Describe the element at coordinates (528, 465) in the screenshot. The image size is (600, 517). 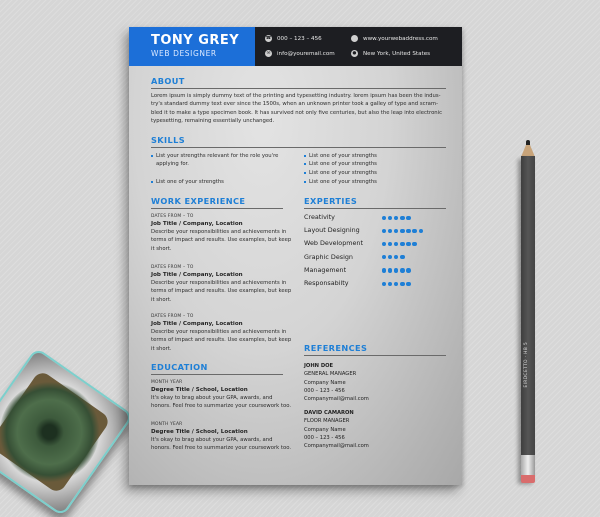
I see `pencil-ferrule` at that location.